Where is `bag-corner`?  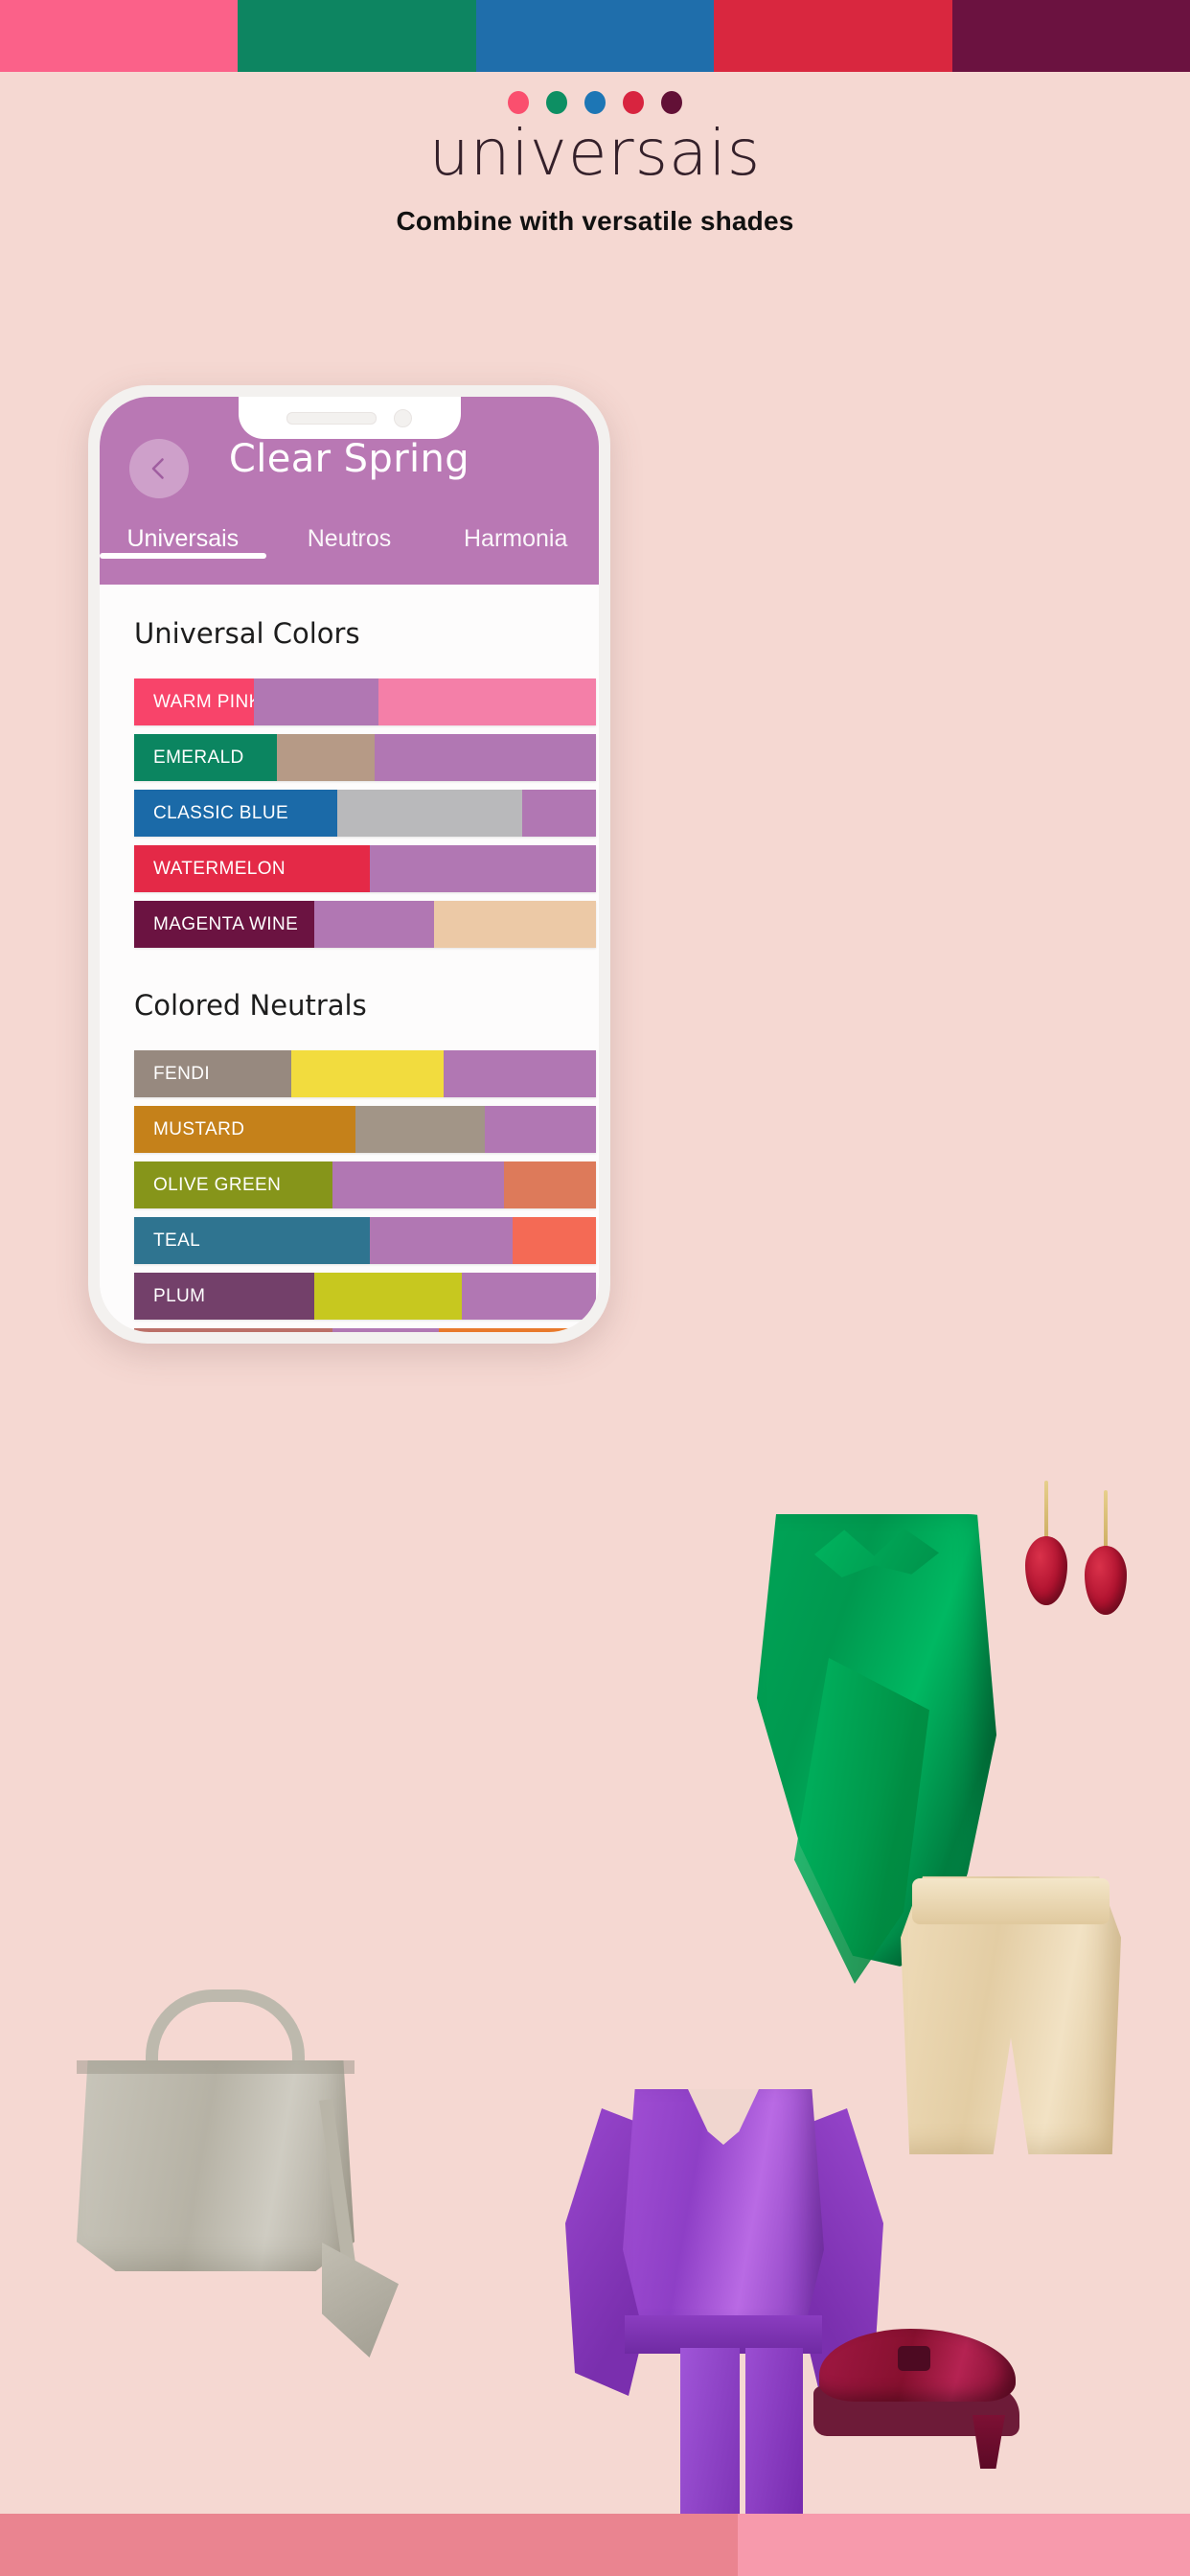
bag-corner is located at coordinates (360, 2300).